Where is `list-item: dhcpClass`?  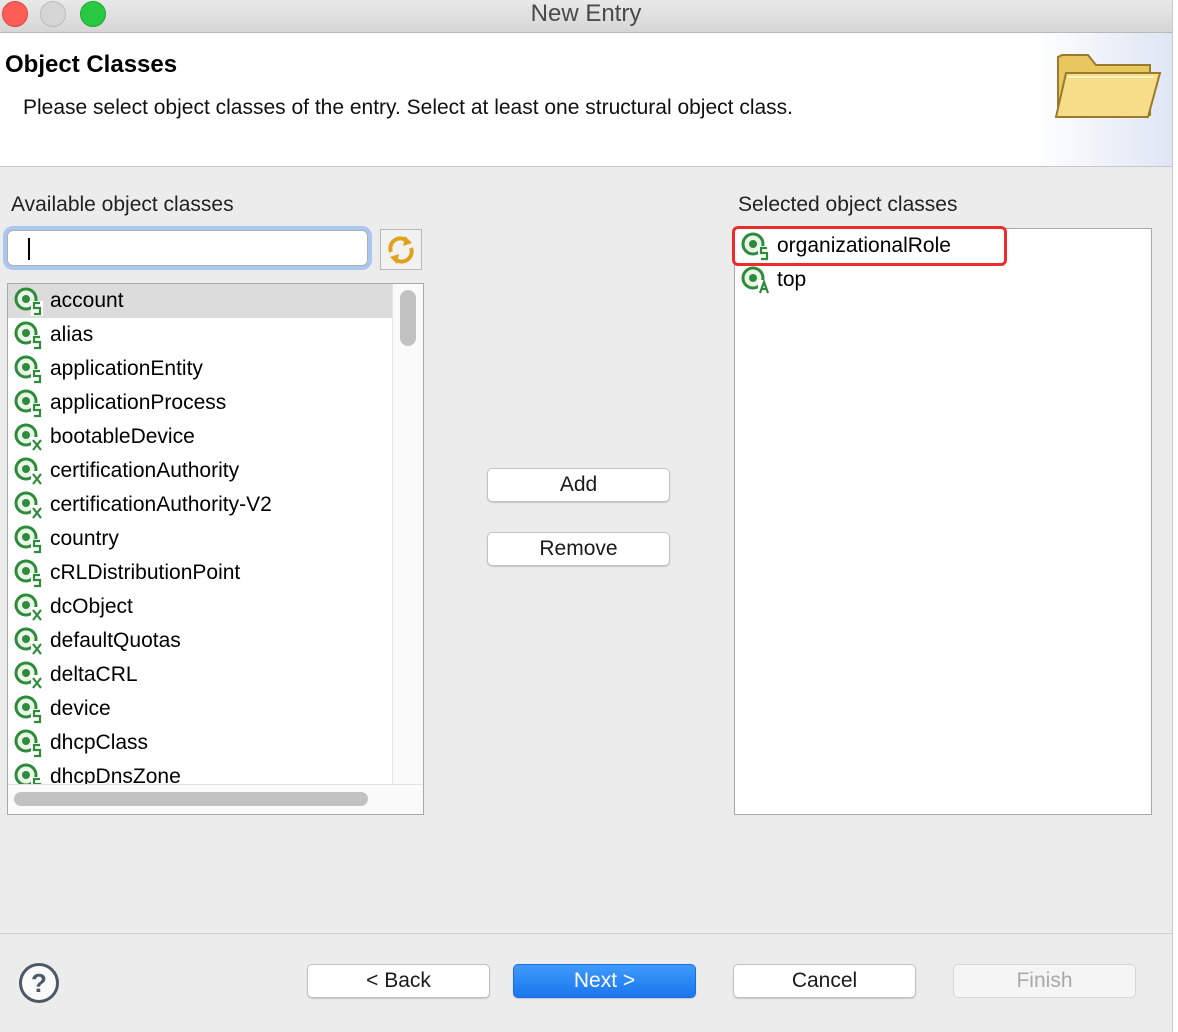 list-item: dhcpClass is located at coordinates (200, 743).